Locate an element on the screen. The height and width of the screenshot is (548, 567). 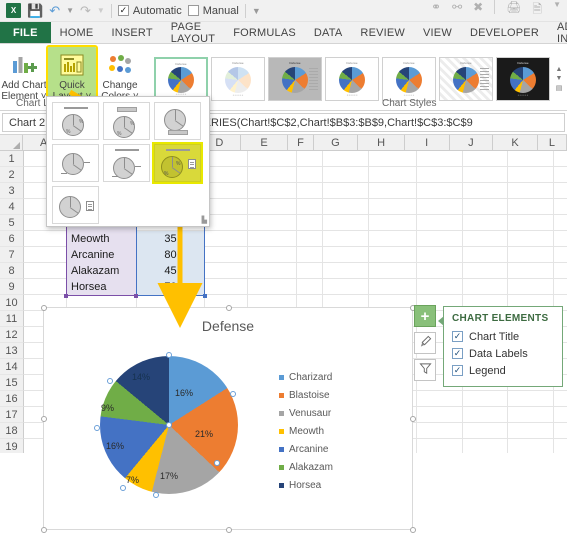
selection-handle-br is located at coordinates (205, 296).